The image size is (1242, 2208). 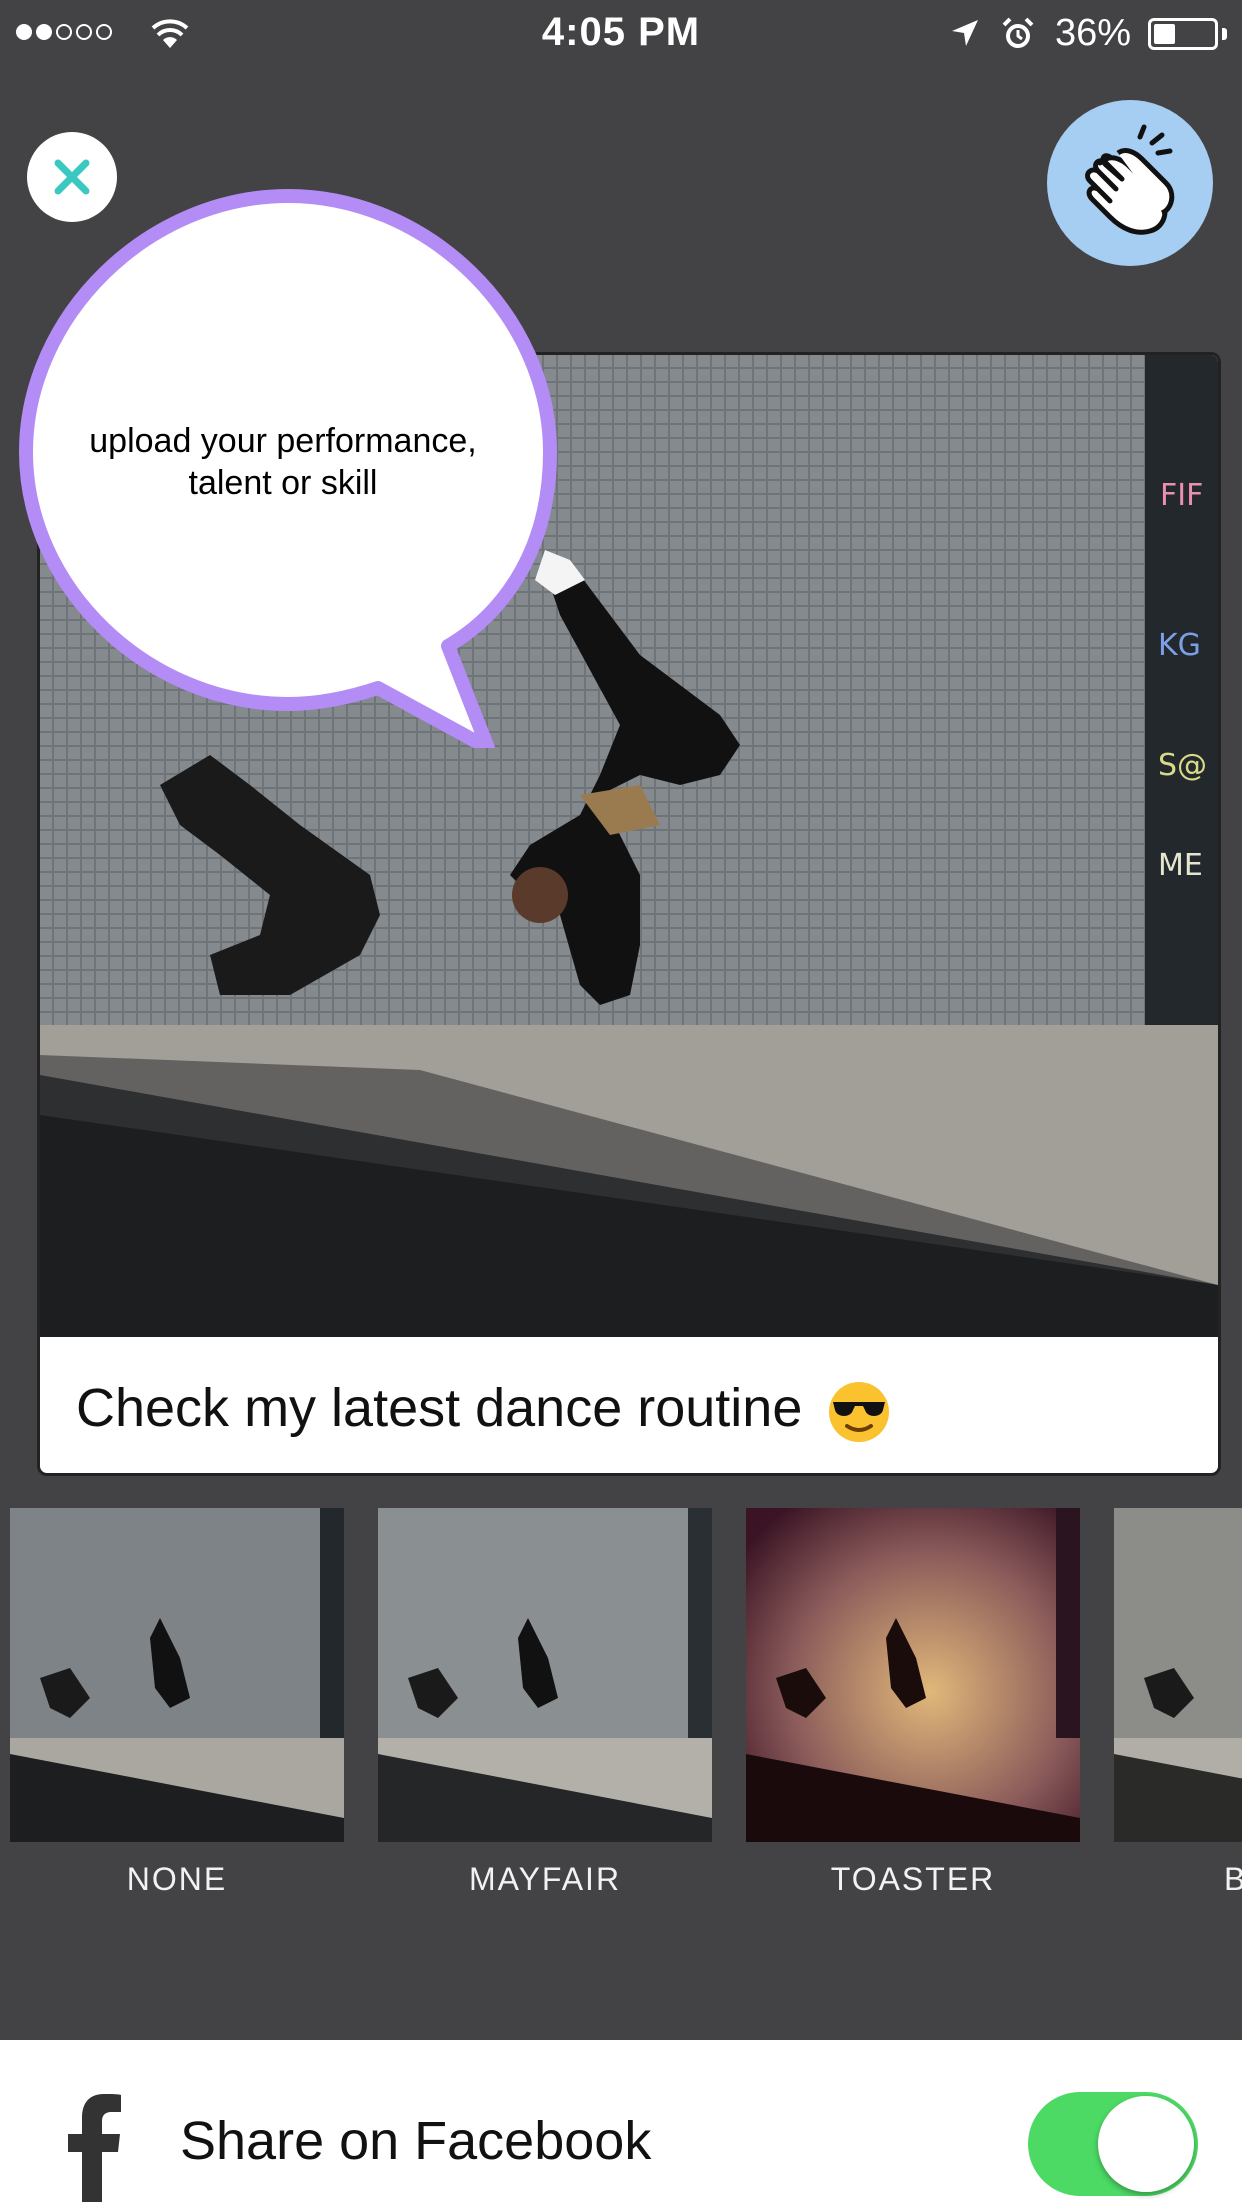 I want to click on status-bar: 4:05 PM 36%, so click(x=621, y=35).